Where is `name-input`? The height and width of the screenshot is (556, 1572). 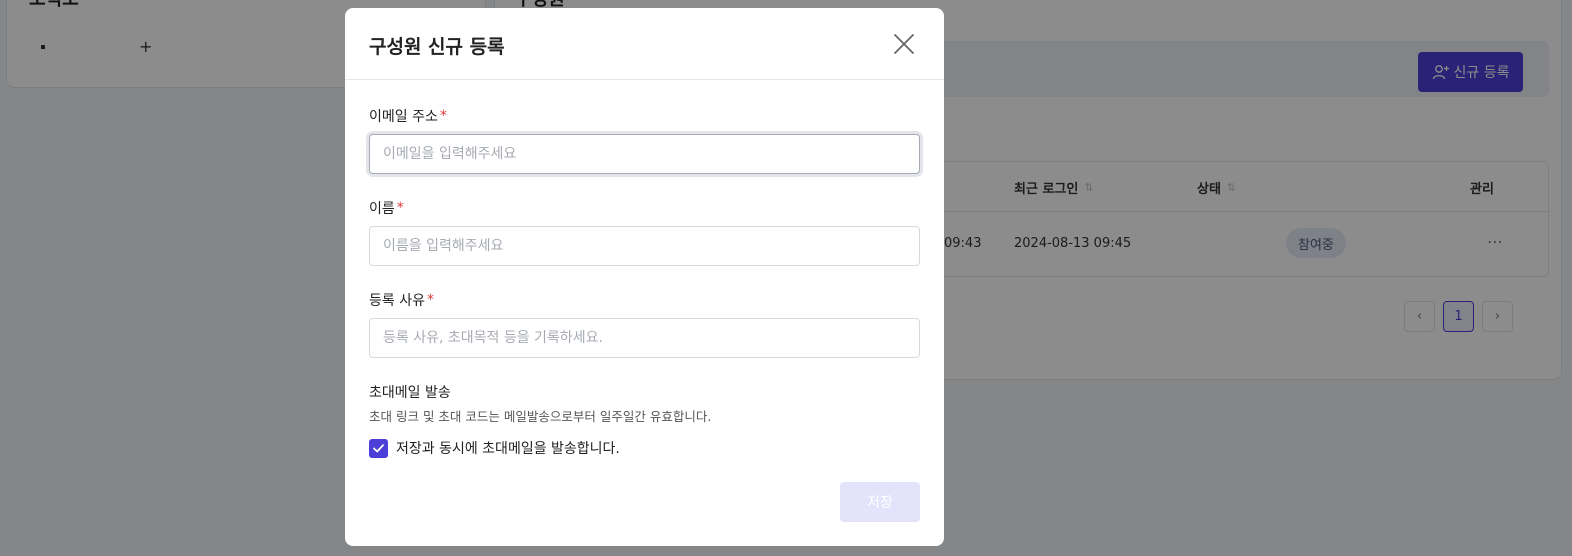 name-input is located at coordinates (644, 246).